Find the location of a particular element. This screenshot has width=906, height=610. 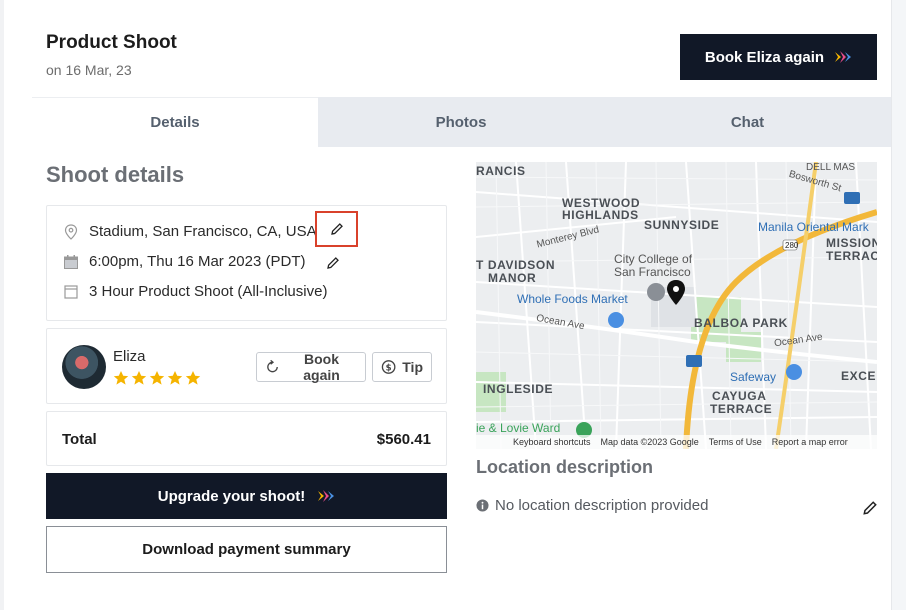

map-label: San Francisco is located at coordinates (652, 272).